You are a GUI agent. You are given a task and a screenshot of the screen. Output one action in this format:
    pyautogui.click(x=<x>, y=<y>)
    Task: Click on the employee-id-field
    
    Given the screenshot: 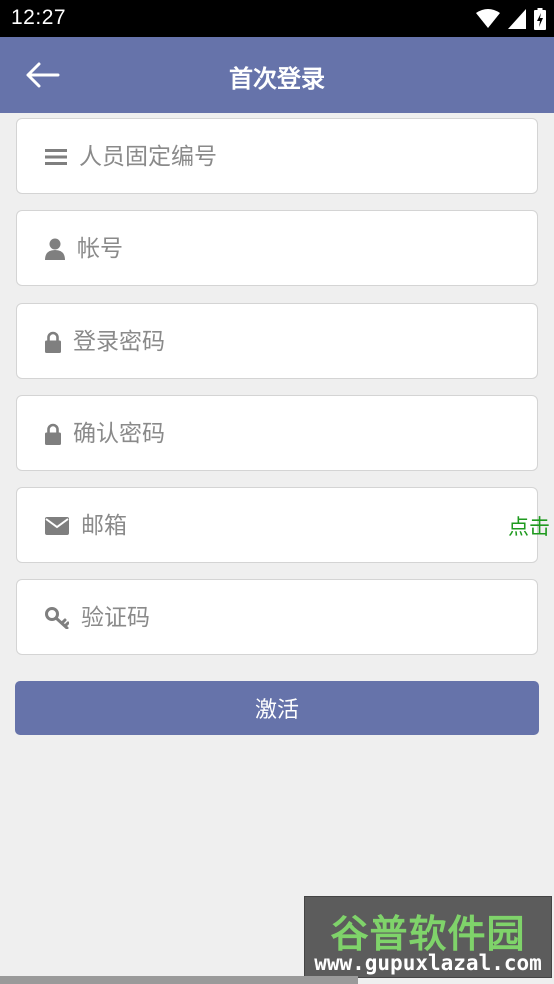 What is the action you would take?
    pyautogui.click(x=277, y=156)
    